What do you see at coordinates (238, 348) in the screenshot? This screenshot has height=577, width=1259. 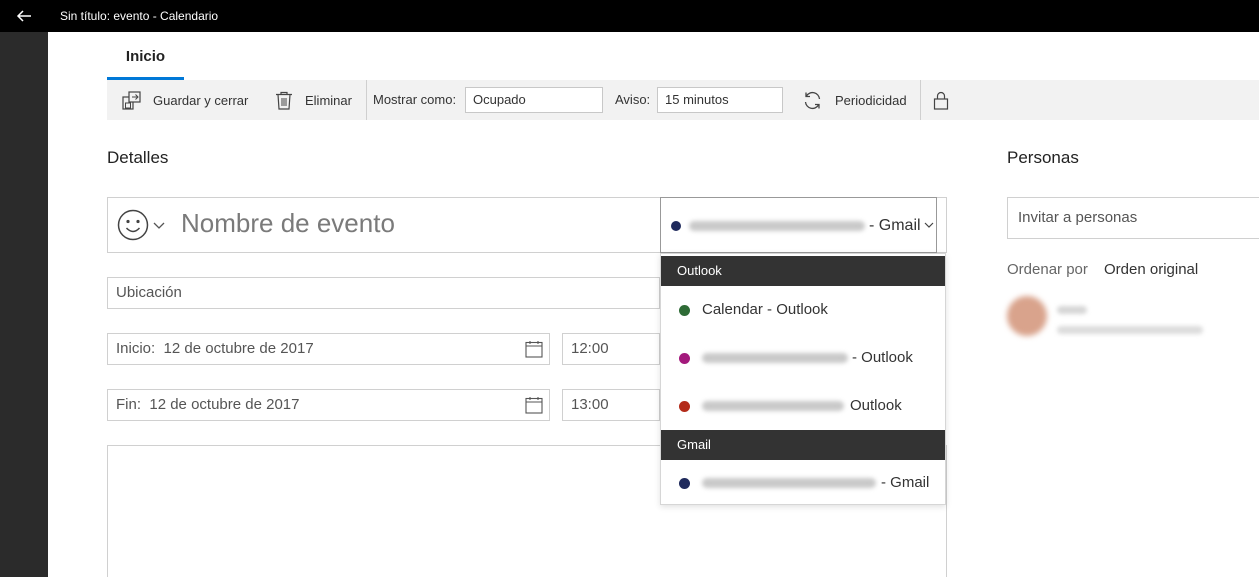 I see `start-date-value: 12 de octubre de 2017` at bounding box center [238, 348].